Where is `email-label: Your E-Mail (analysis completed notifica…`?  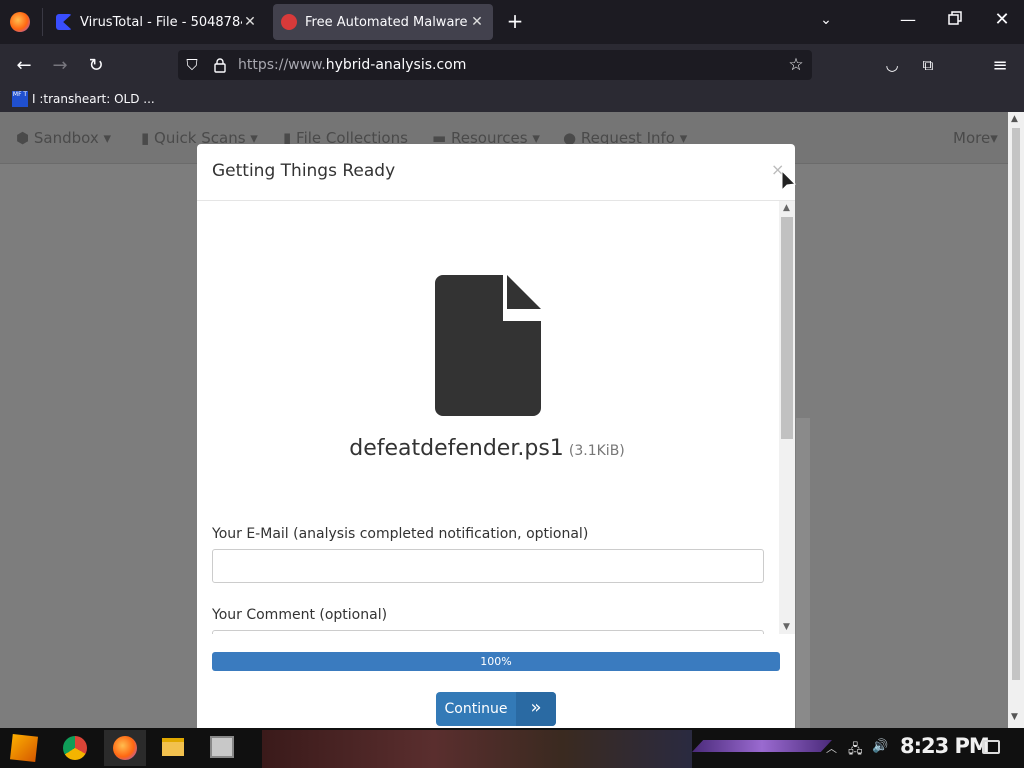 email-label: Your E-Mail (analysis completed notifica… is located at coordinates (400, 534).